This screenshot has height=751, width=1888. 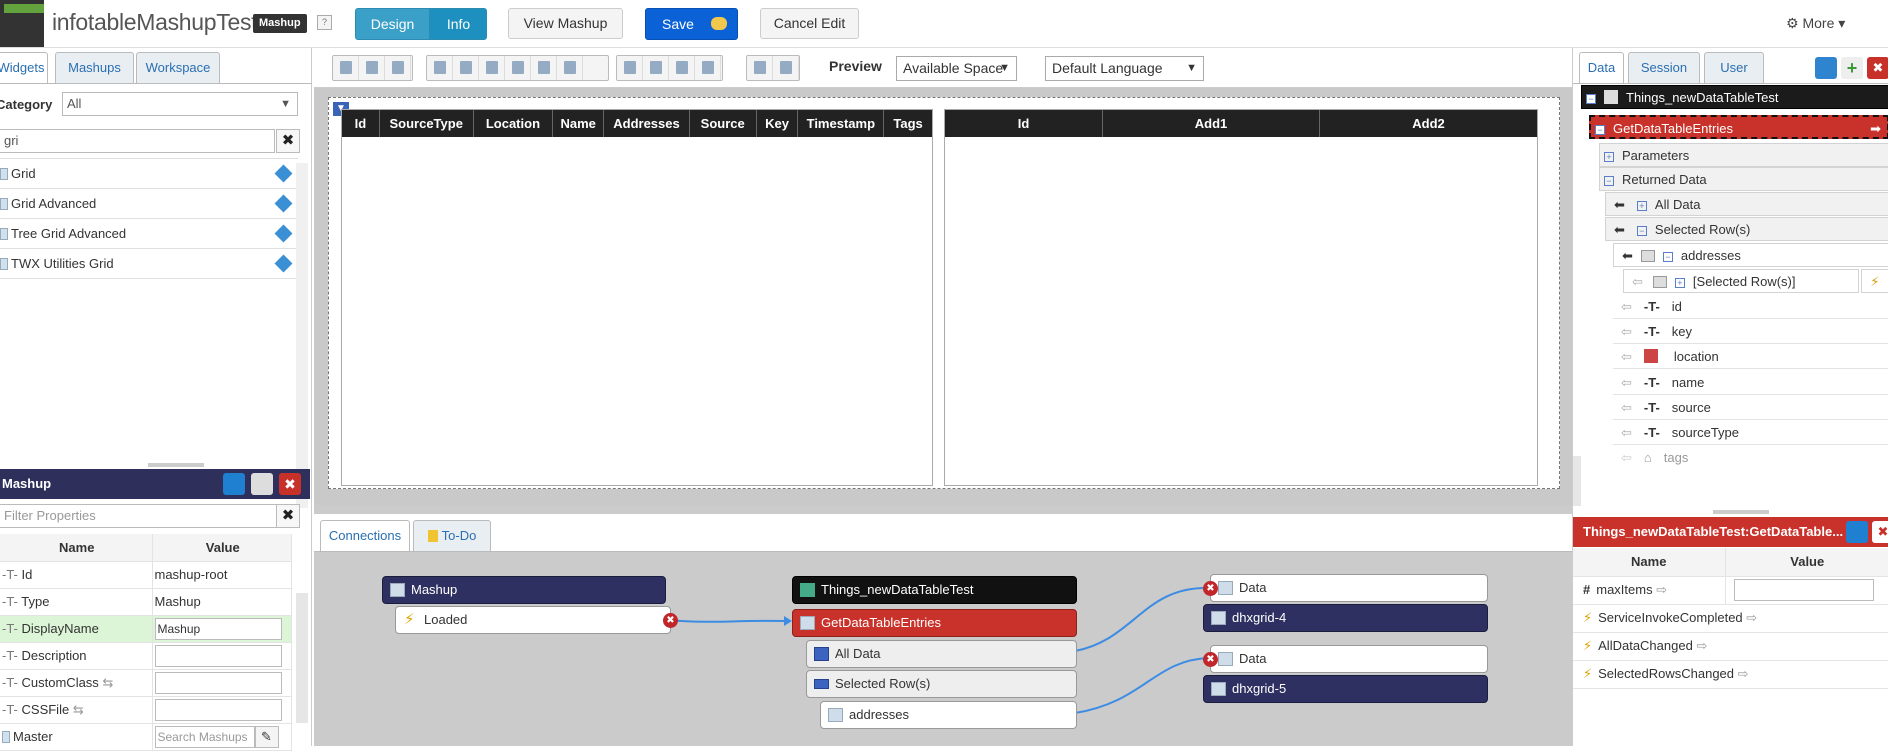 I want to click on tree-field: ⇦ ⌂ tags, so click(x=1750, y=458).